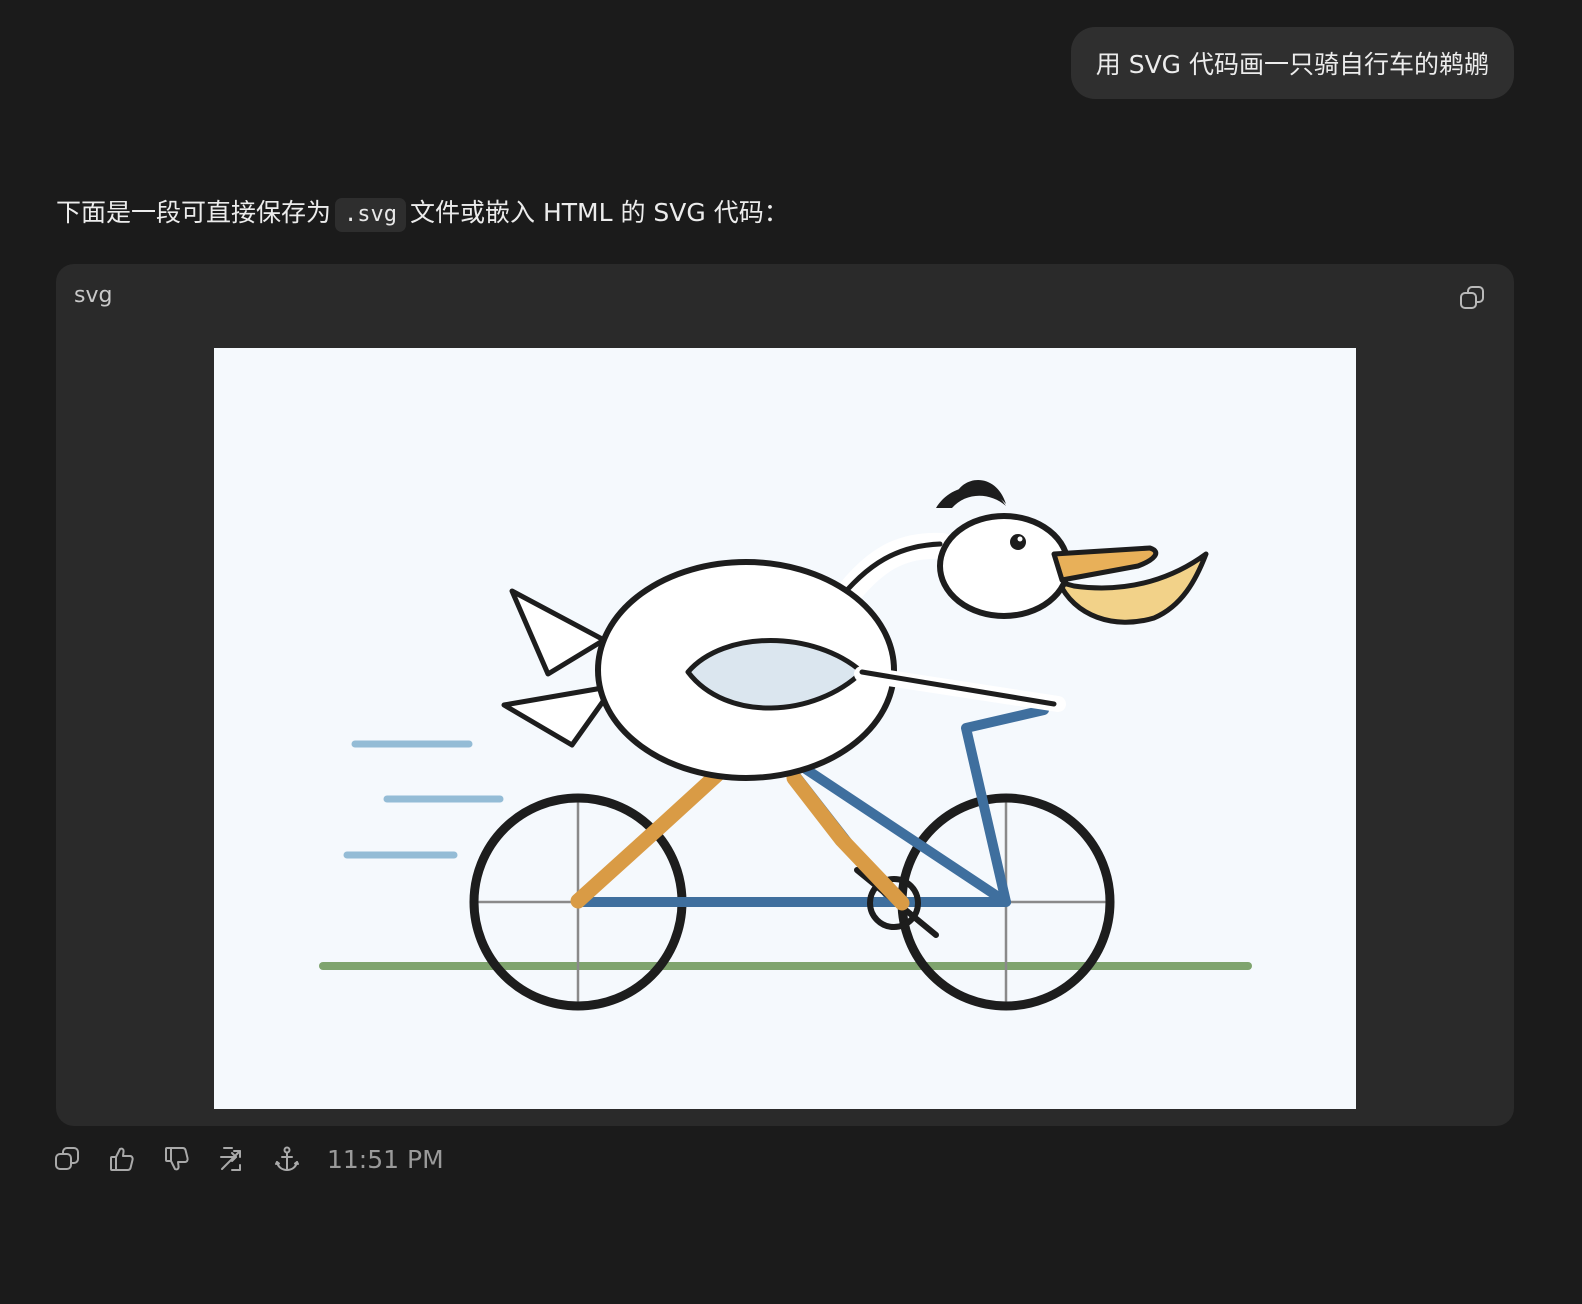  I want to click on thumbs-down-button, so click(177, 1159).